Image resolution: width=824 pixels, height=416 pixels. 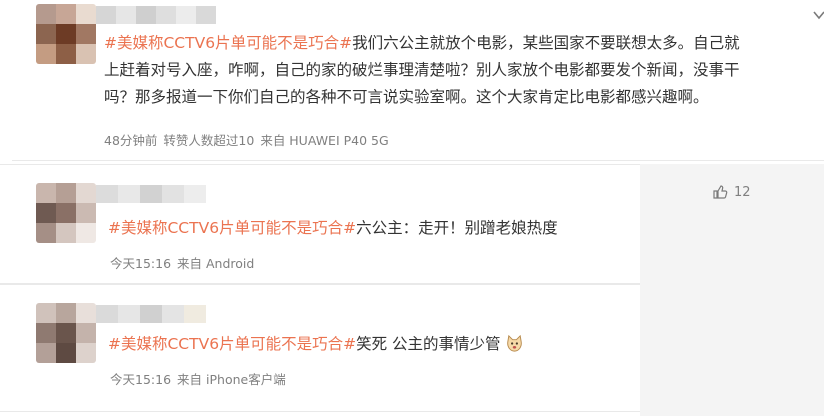 I want to click on post-text-line-1: 我们六公主就放个电影，某些国家不要联想太多。自己就, so click(x=546, y=43).